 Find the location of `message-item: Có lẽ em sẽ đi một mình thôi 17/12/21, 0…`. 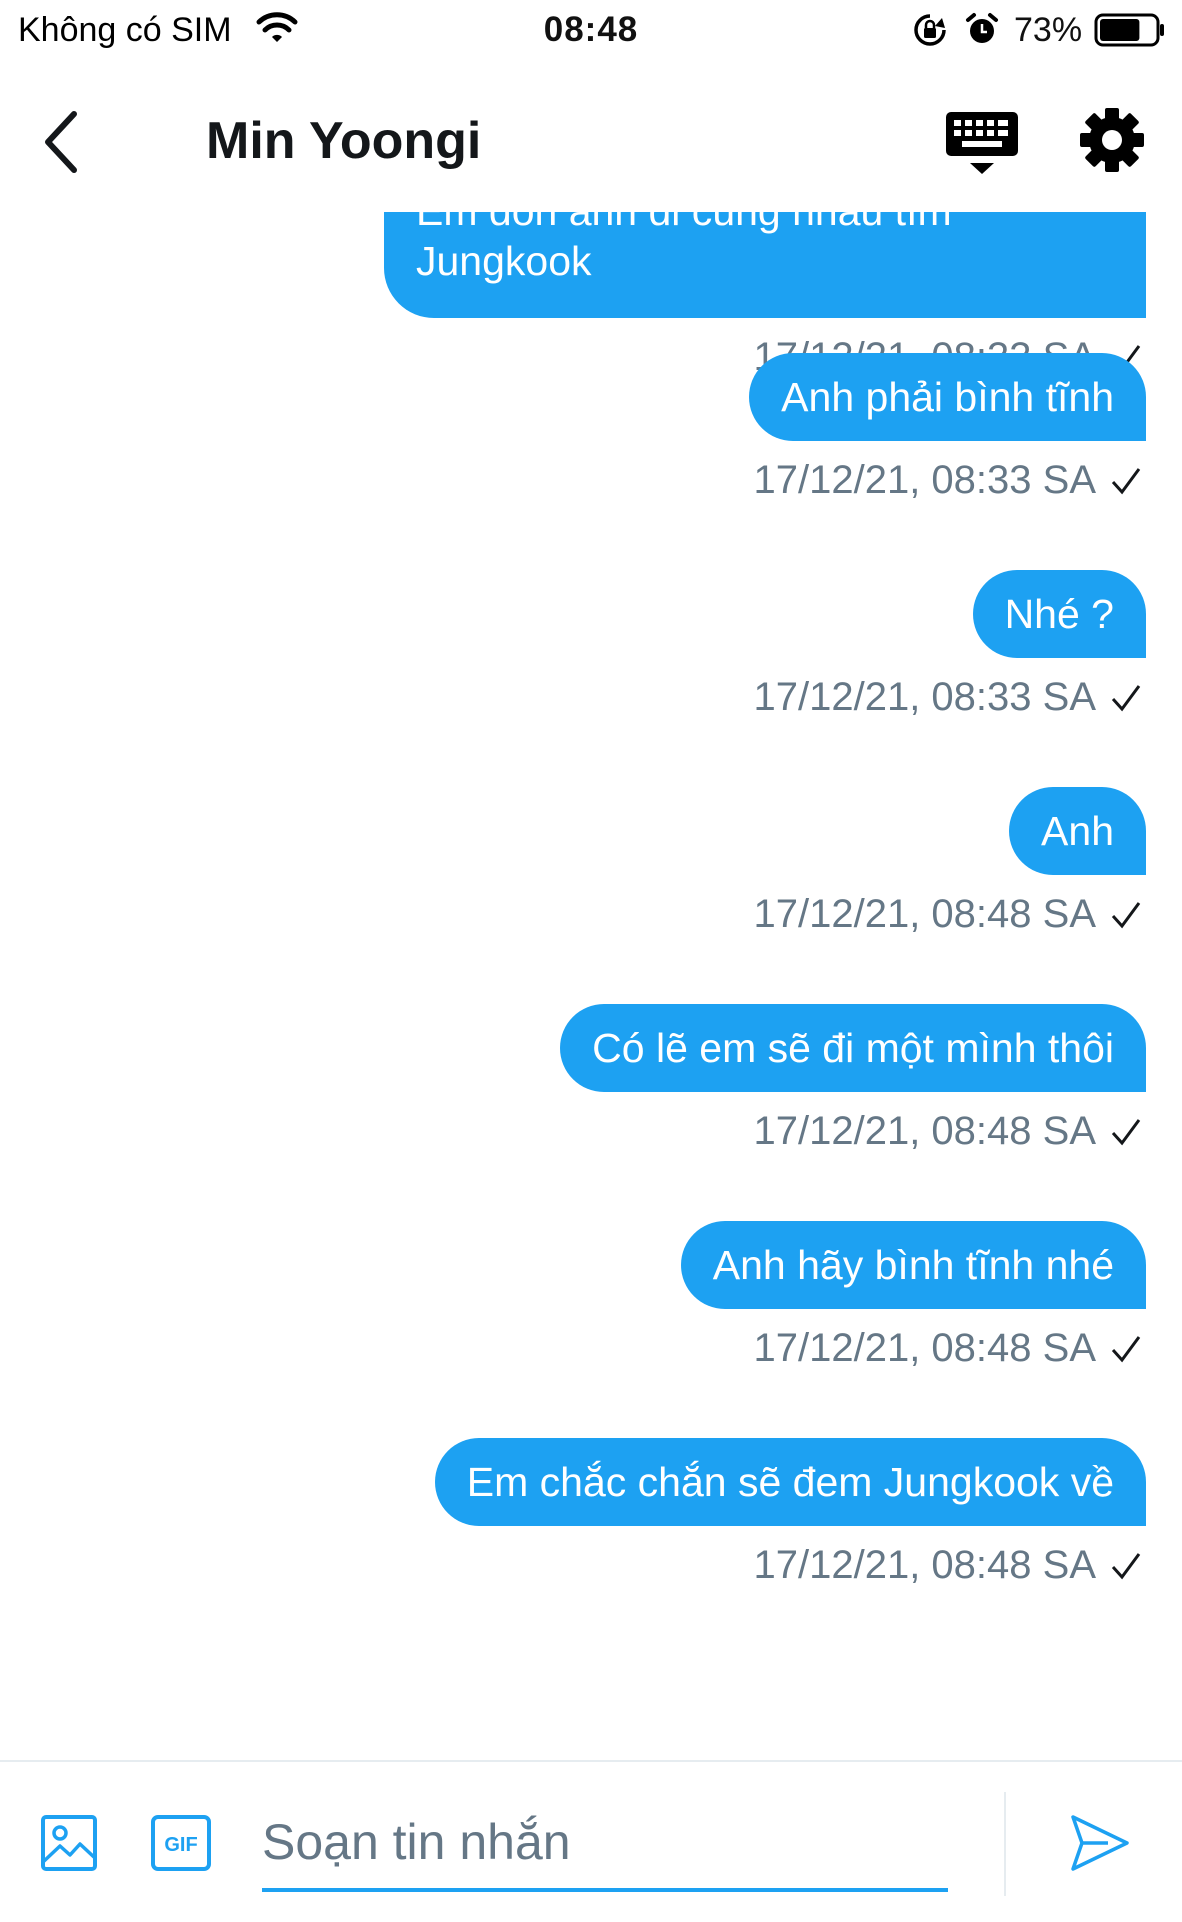

message-item: Có lẽ em sẽ đi một mình thôi 17/12/21, 0… is located at coordinates (853, 1080).